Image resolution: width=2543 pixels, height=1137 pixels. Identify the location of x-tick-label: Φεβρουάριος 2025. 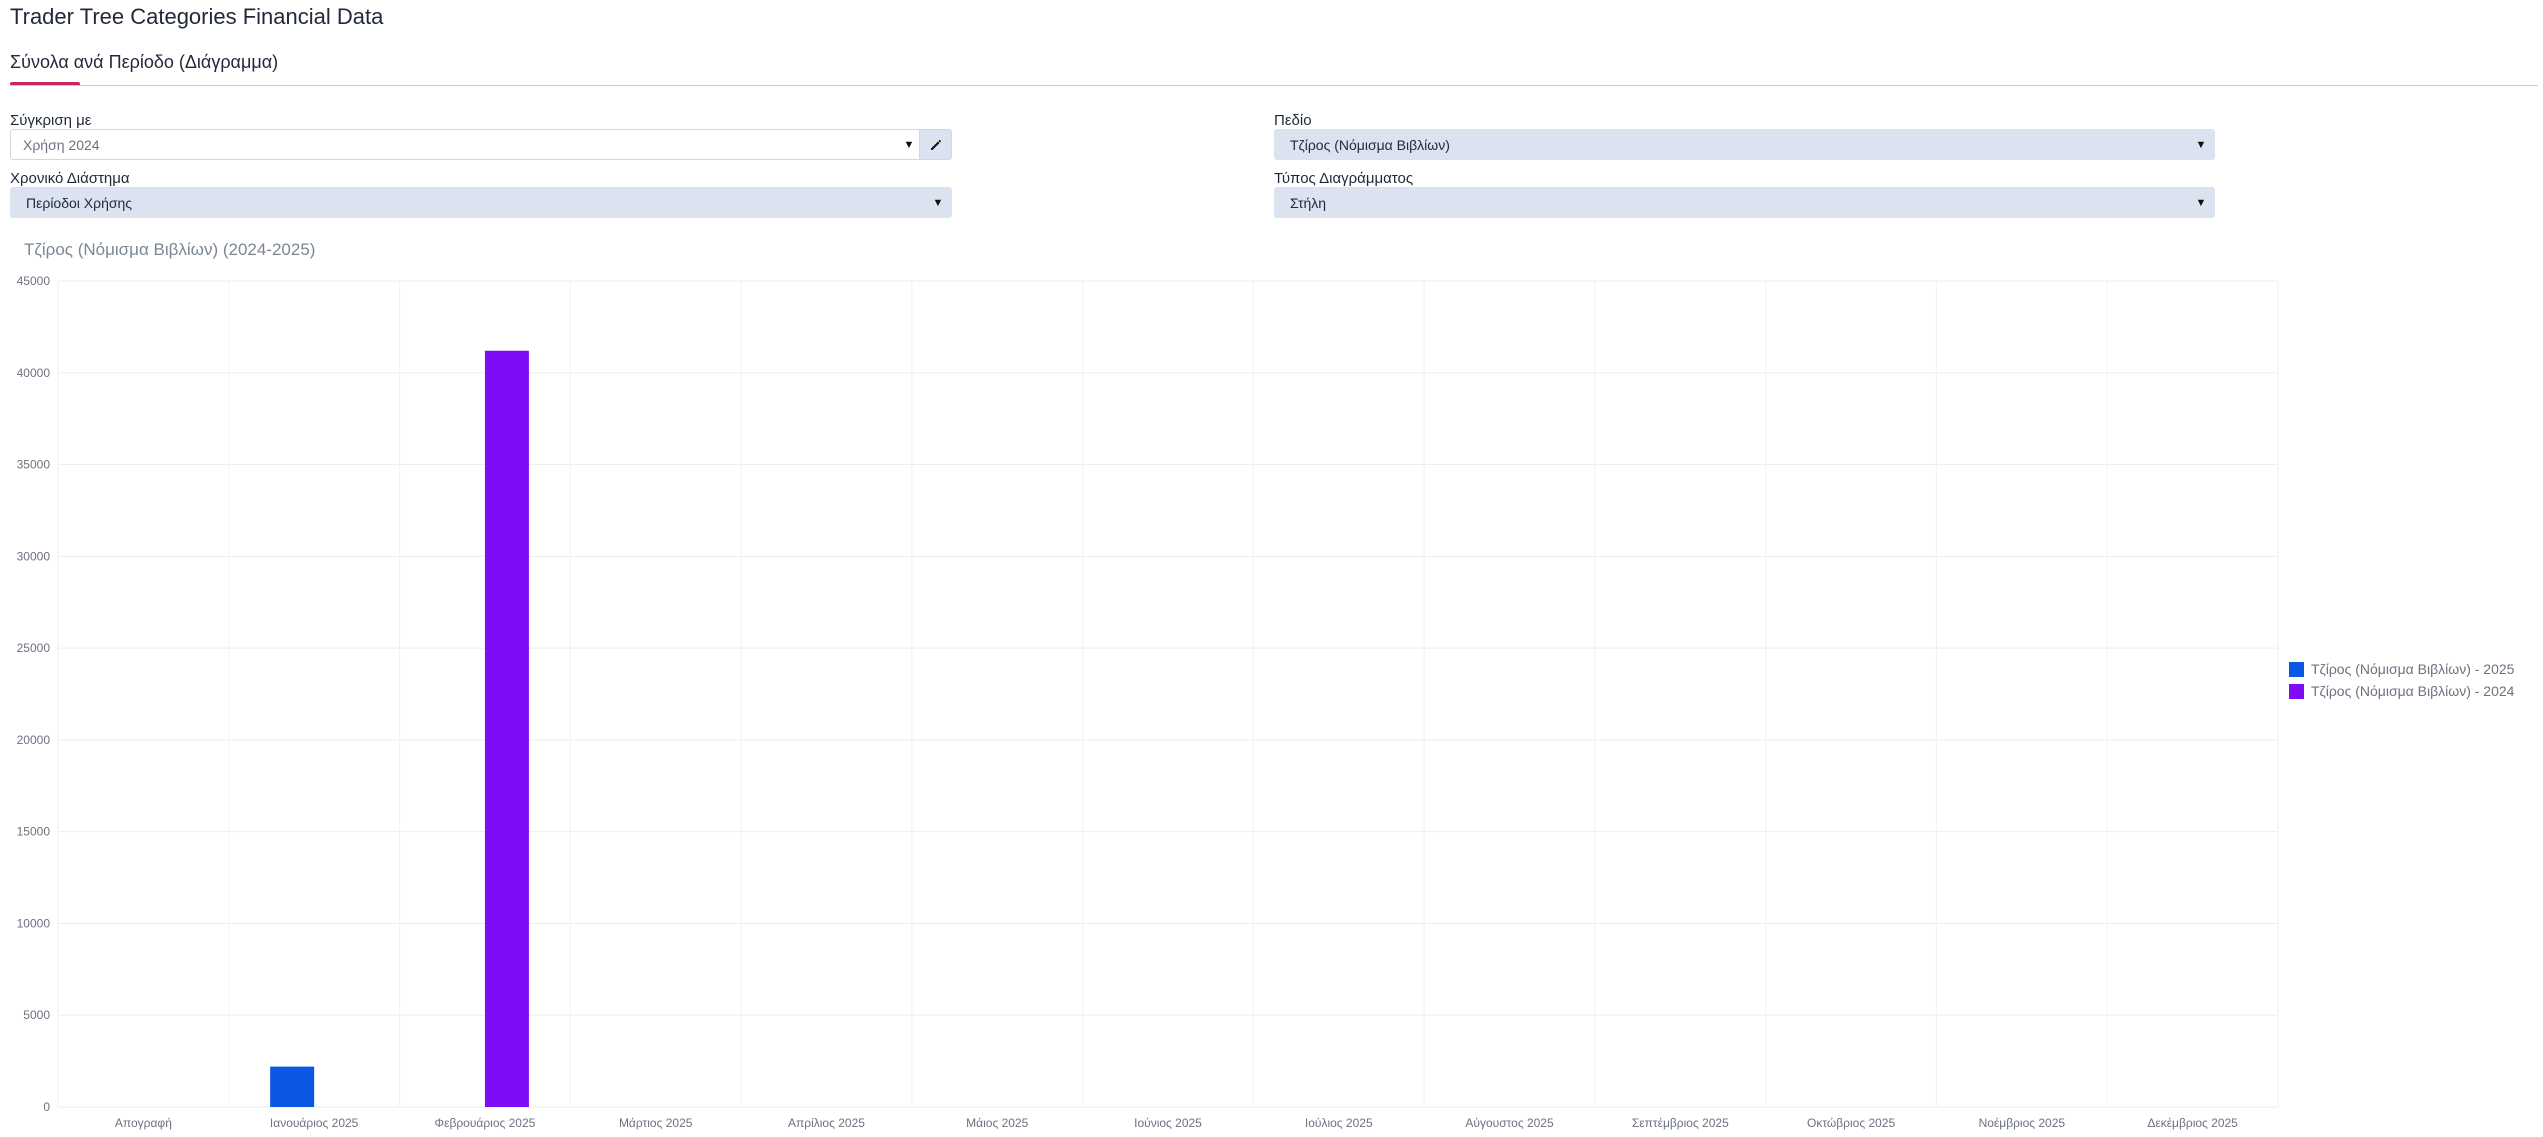
(485, 1123).